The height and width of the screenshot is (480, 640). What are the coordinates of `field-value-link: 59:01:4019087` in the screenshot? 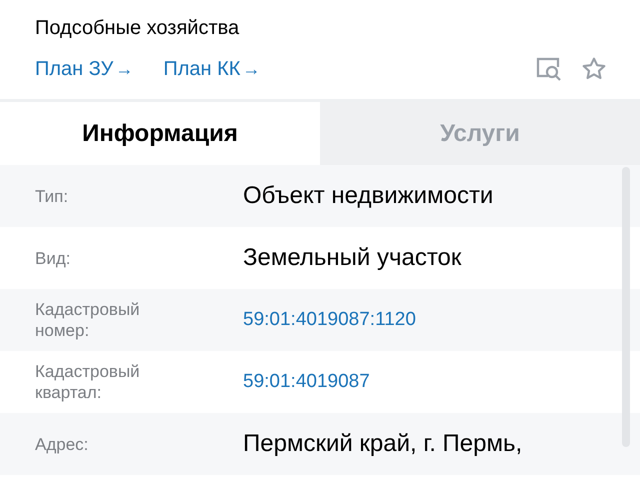 It's located at (306, 382).